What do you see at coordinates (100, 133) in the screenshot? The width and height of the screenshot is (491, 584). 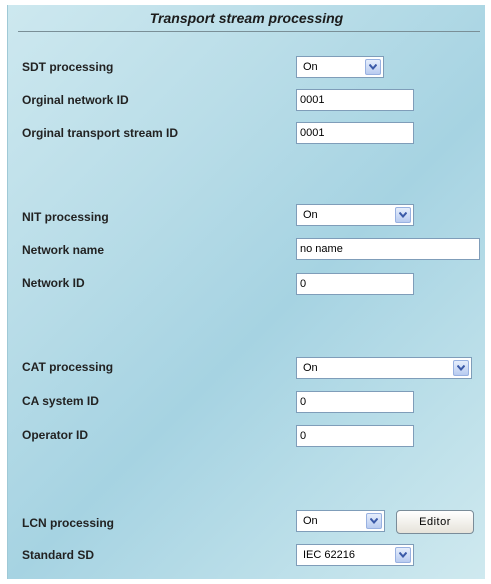 I see `original-ts-id-label: Orginal transport stream ID` at bounding box center [100, 133].